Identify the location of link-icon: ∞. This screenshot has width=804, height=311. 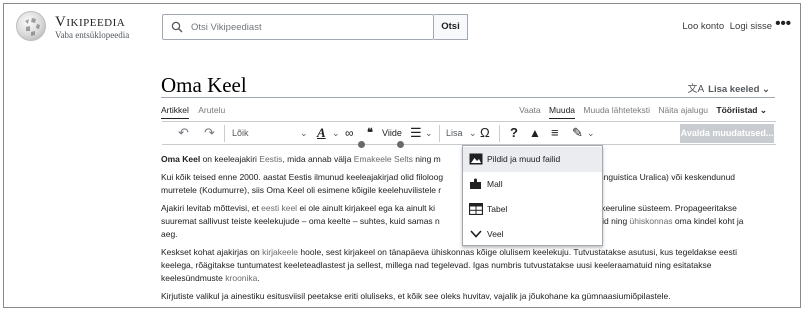
(349, 133).